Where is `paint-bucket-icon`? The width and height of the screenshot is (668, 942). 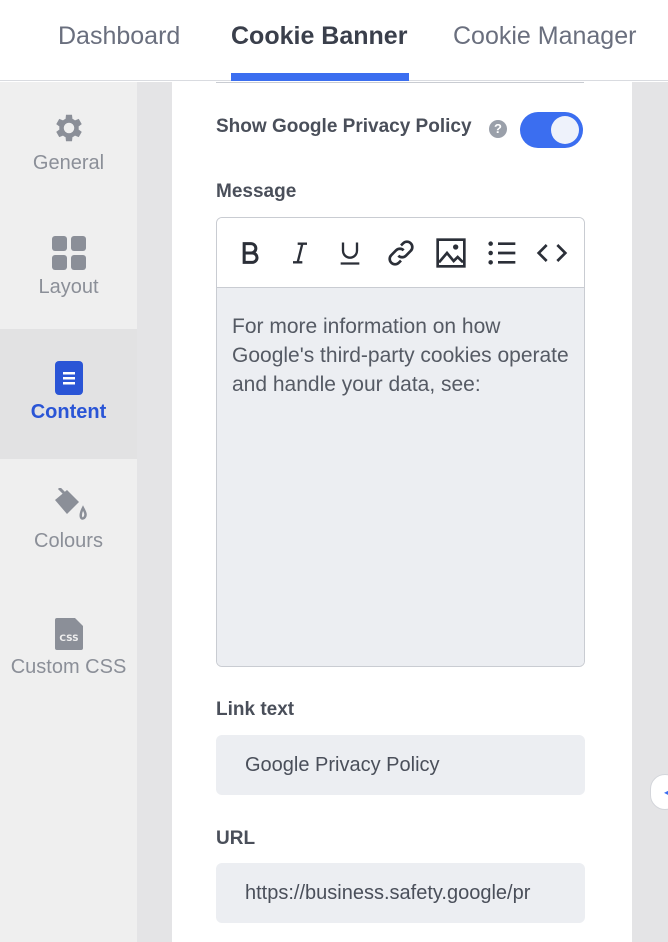
paint-bucket-icon is located at coordinates (70, 504).